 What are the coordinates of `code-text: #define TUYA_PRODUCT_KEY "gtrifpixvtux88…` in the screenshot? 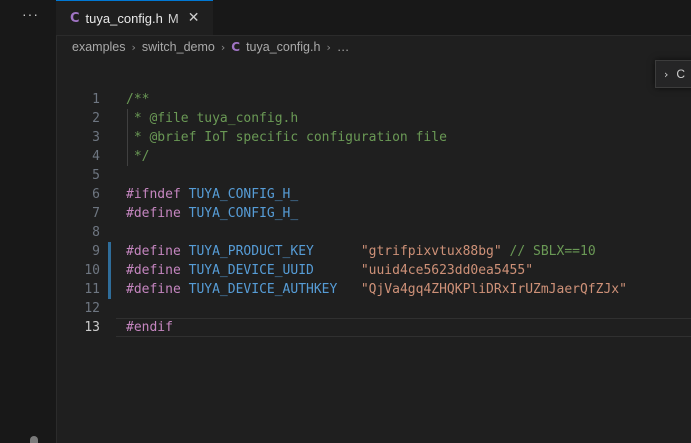 It's located at (361, 251).